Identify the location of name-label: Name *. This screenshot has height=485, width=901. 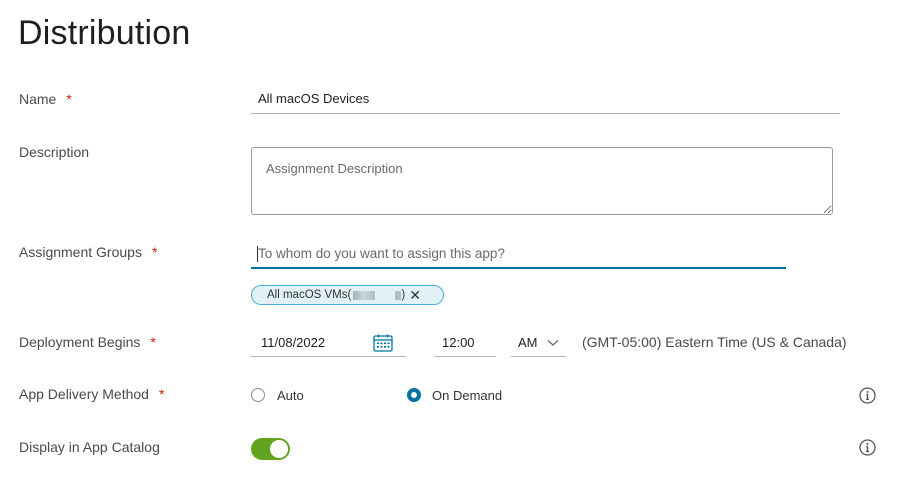
(45, 99).